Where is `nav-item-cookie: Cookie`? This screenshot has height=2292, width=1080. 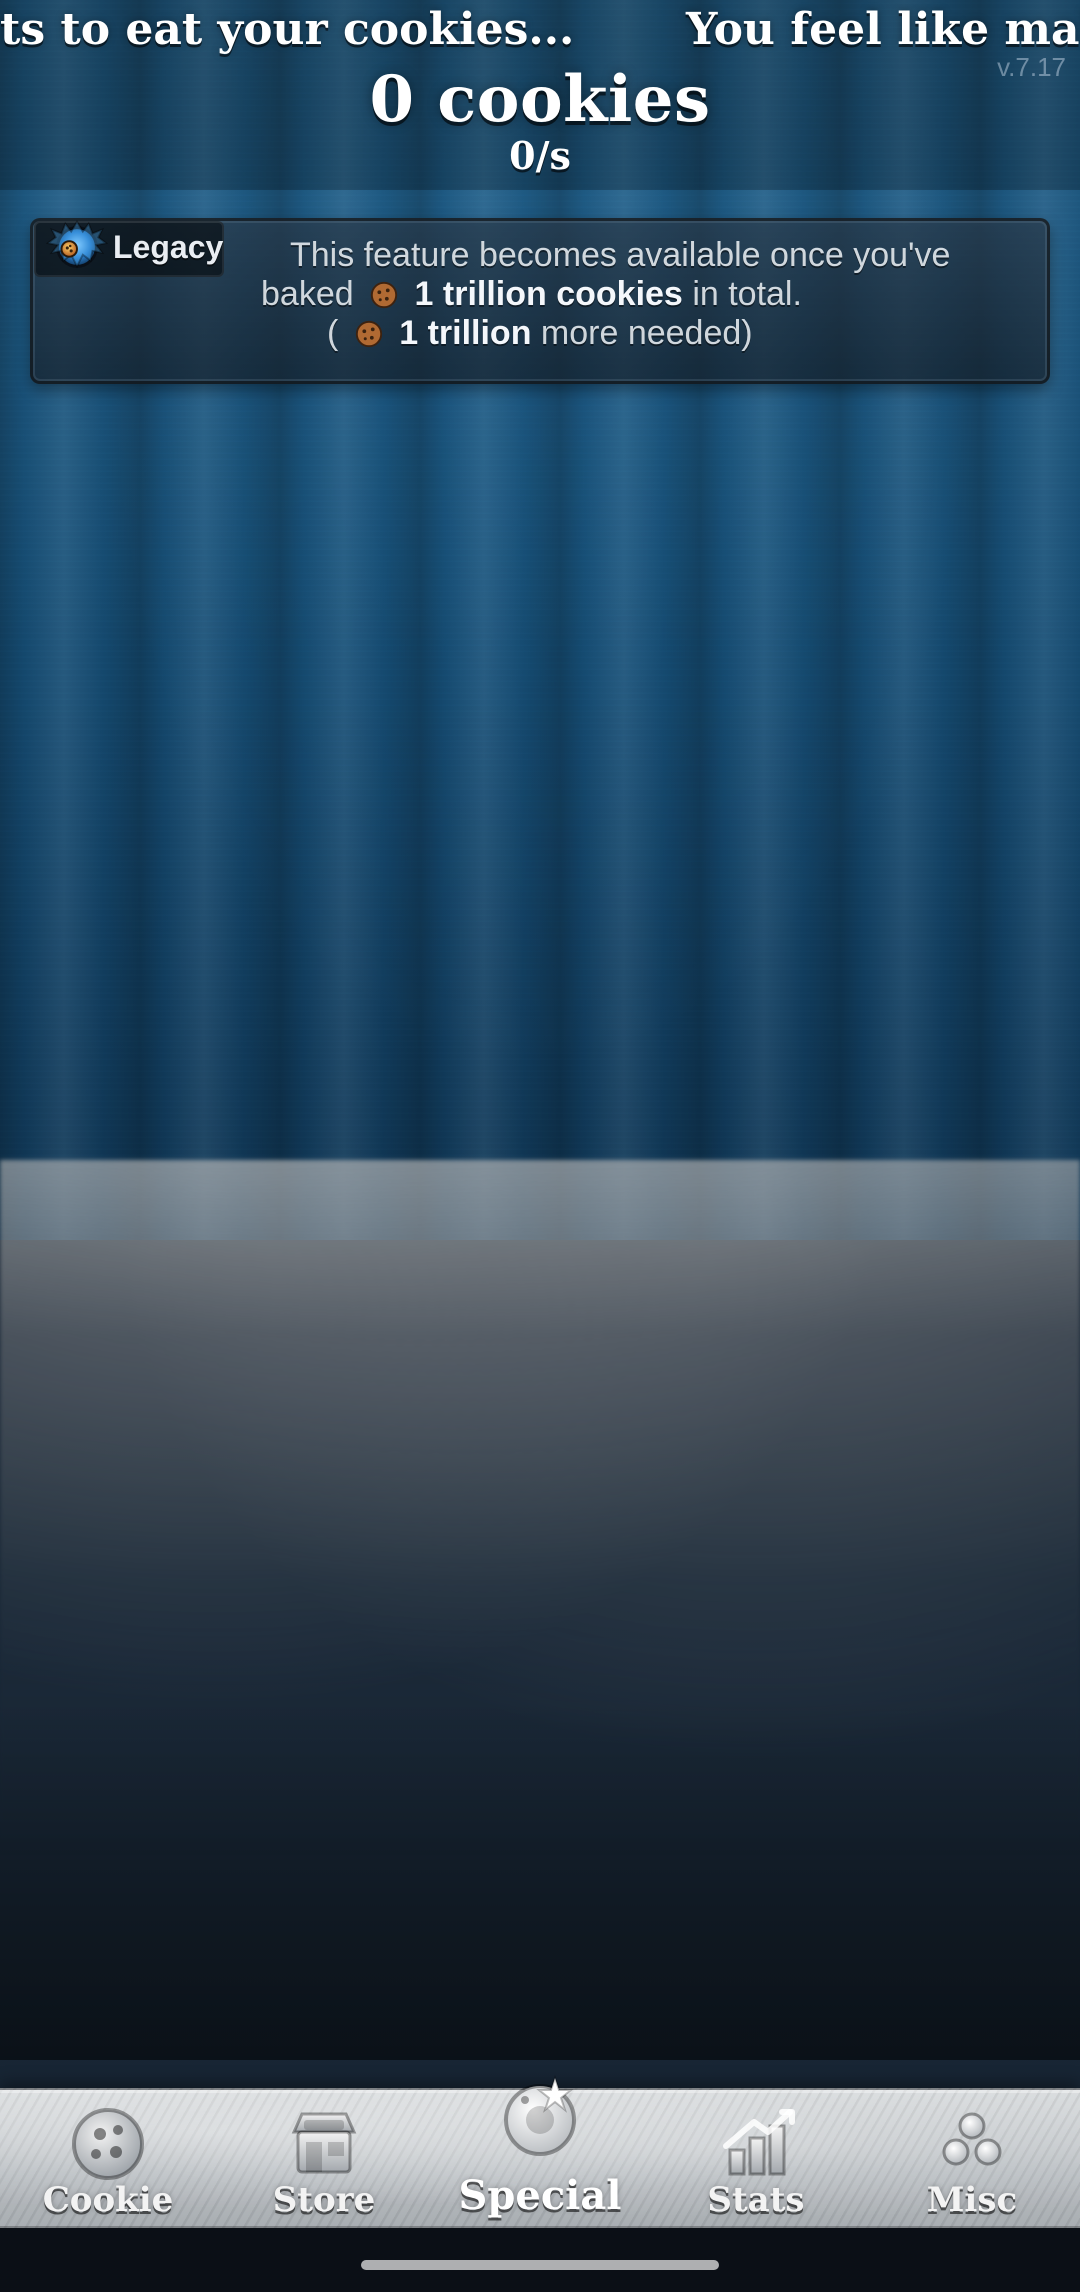
nav-item-cookie: Cookie is located at coordinates (108, 2158).